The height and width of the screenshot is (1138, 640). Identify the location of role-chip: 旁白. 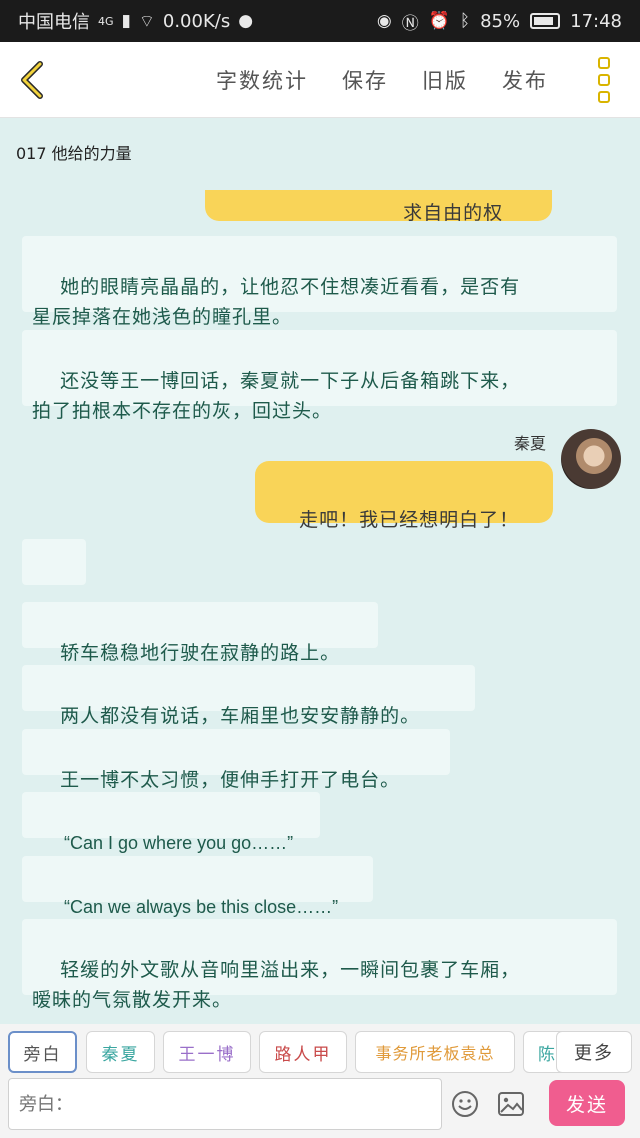
(42, 1052).